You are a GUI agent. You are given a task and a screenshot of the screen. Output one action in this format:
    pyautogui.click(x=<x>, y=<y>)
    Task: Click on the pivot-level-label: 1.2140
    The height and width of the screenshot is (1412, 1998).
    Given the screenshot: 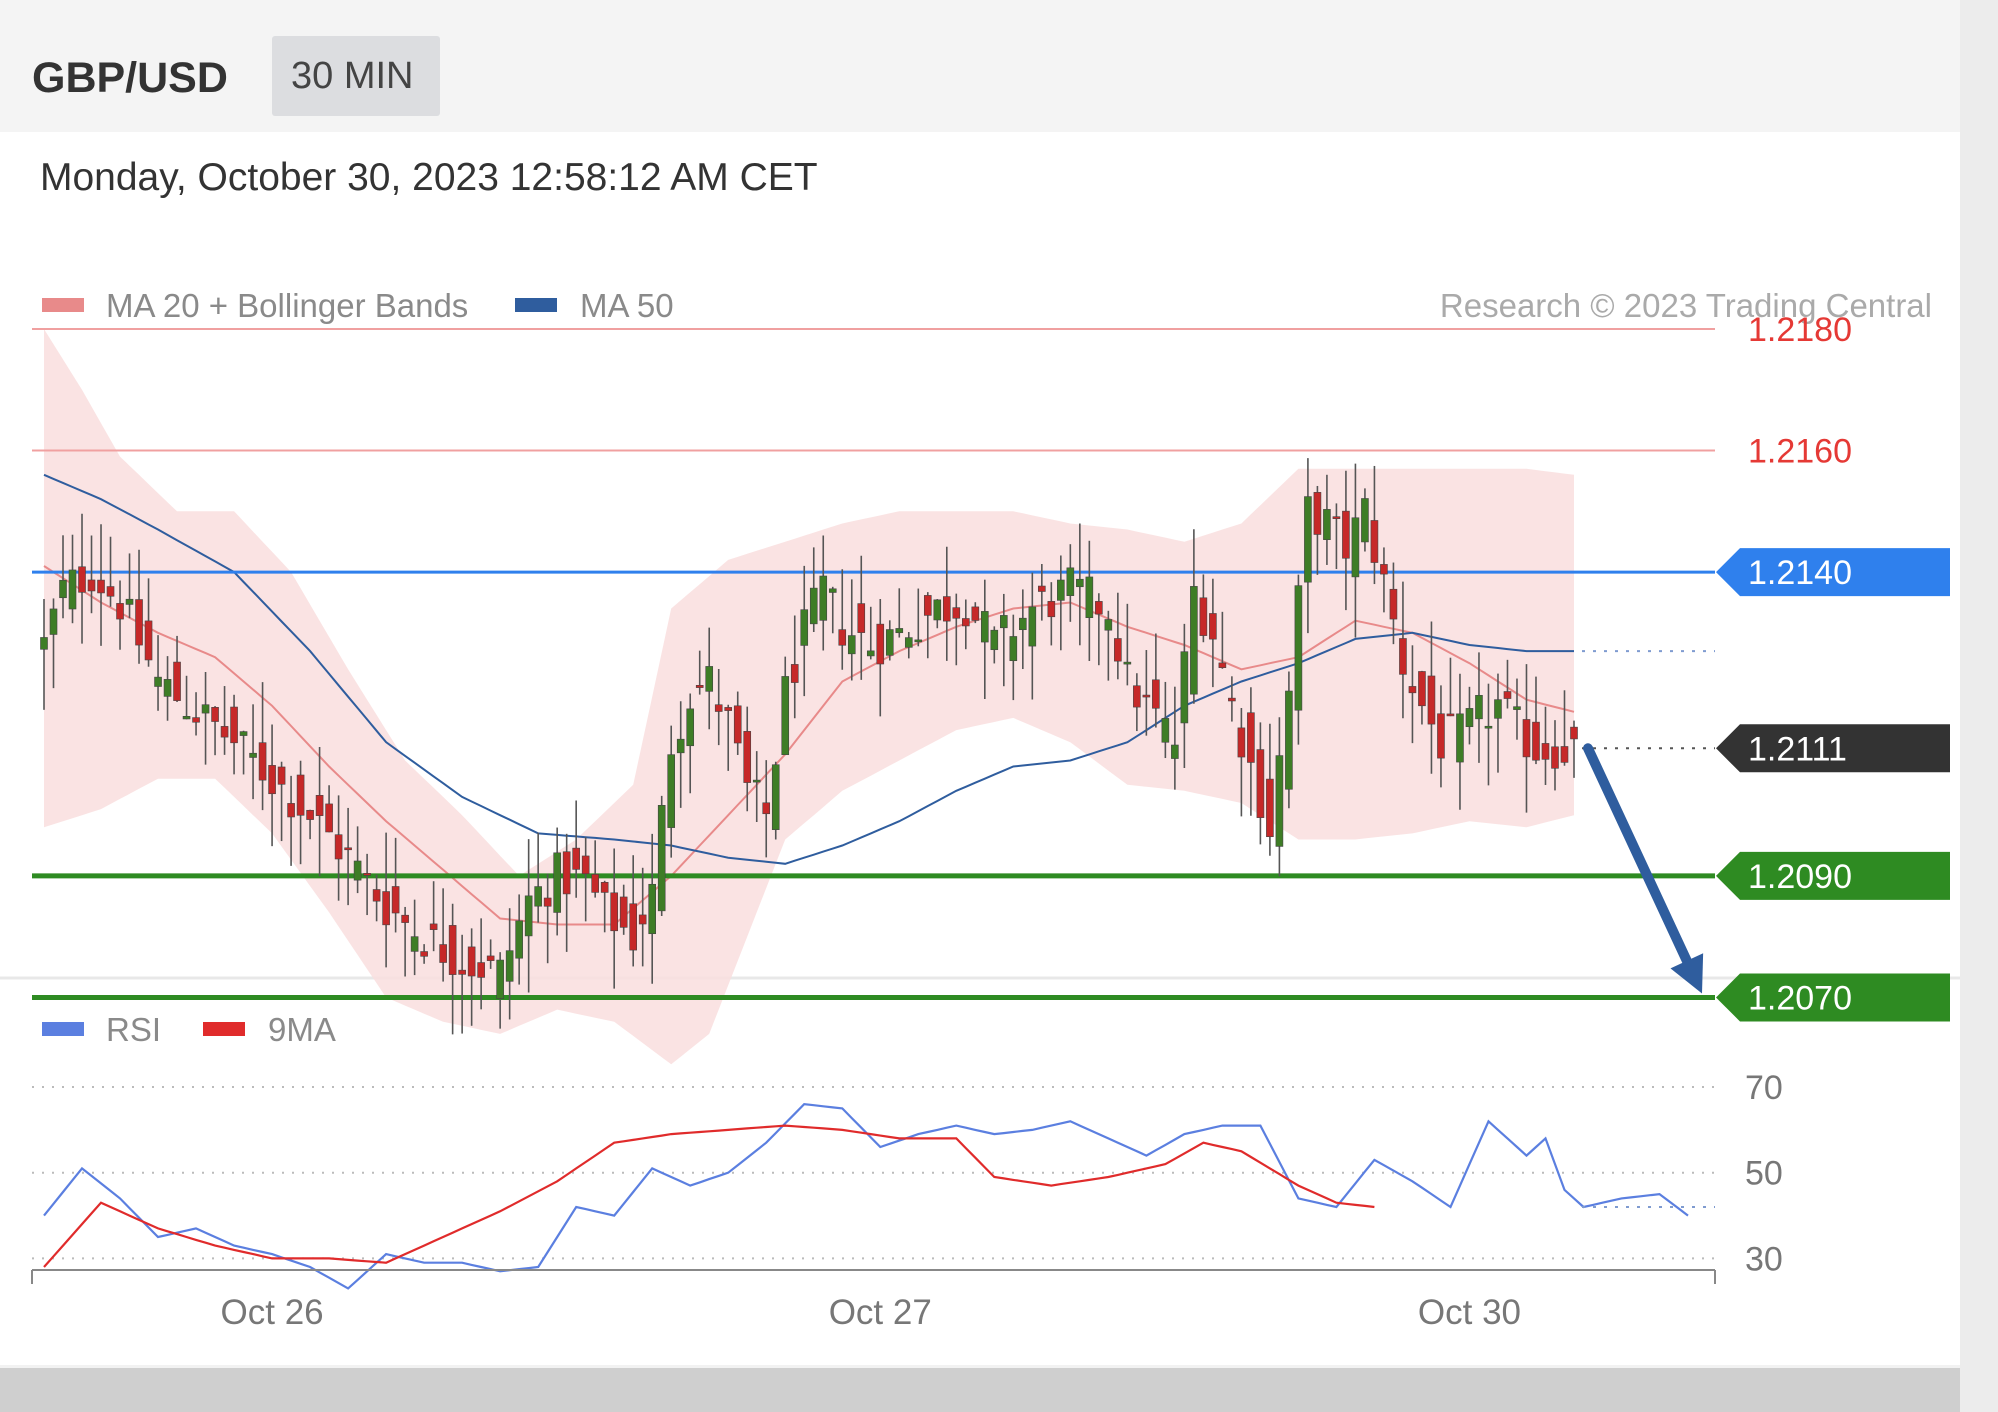 What is the action you would take?
    pyautogui.click(x=1800, y=573)
    